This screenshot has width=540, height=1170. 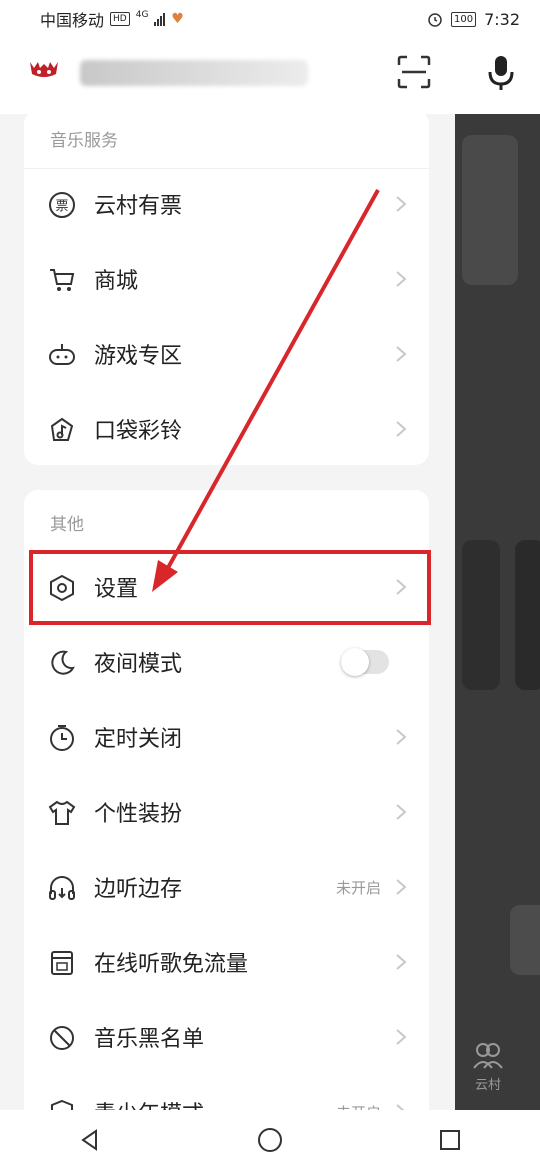 I want to click on timer-icon, so click(x=62, y=738).